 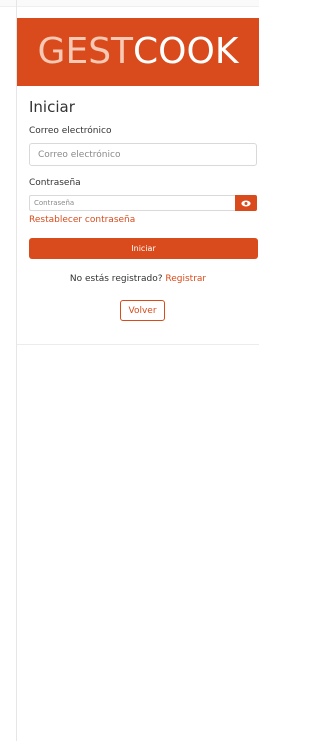 I want to click on password-placeholder: Contraseña, so click(x=54, y=203).